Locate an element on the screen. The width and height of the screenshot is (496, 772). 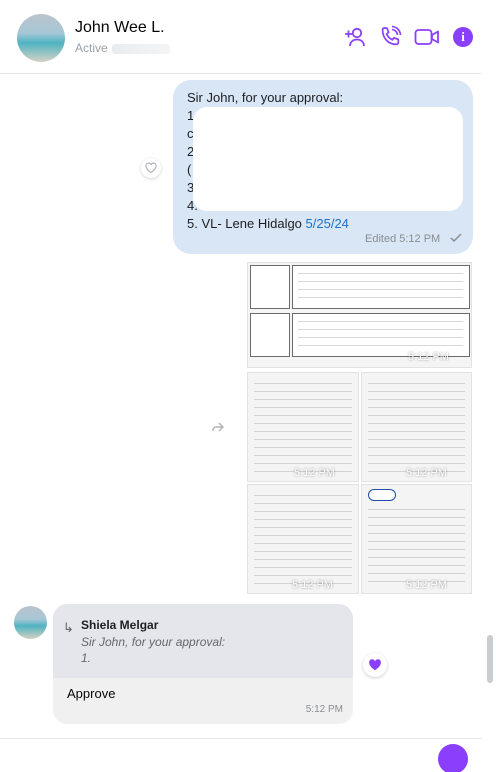
reply-arrow-icon: ↳ is located at coordinates (68, 627).